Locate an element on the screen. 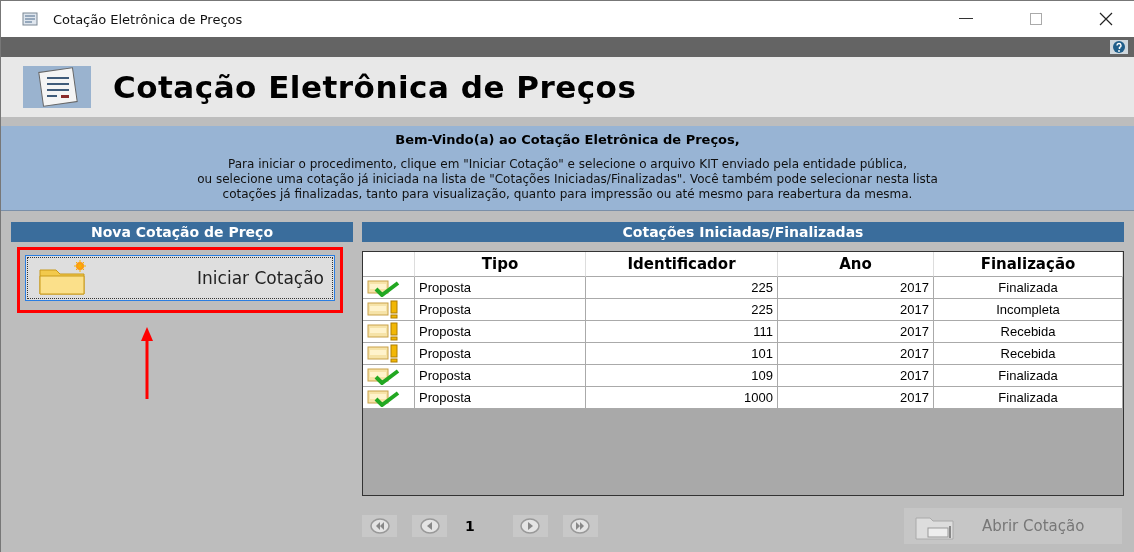 The height and width of the screenshot is (552, 1134). header-cell is located at coordinates (389, 264).